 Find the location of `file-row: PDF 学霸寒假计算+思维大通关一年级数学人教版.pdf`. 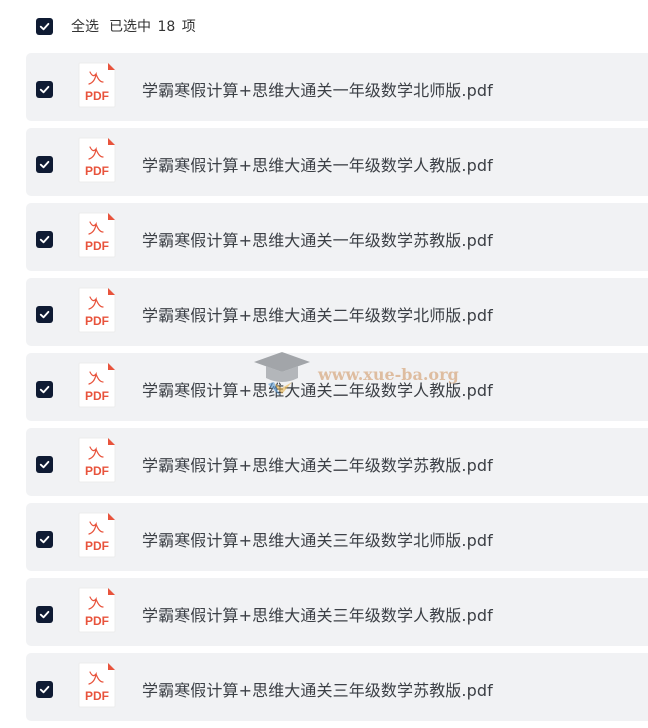

file-row: PDF 学霸寒假计算+思维大通关一年级数学人教版.pdf is located at coordinates (337, 162).